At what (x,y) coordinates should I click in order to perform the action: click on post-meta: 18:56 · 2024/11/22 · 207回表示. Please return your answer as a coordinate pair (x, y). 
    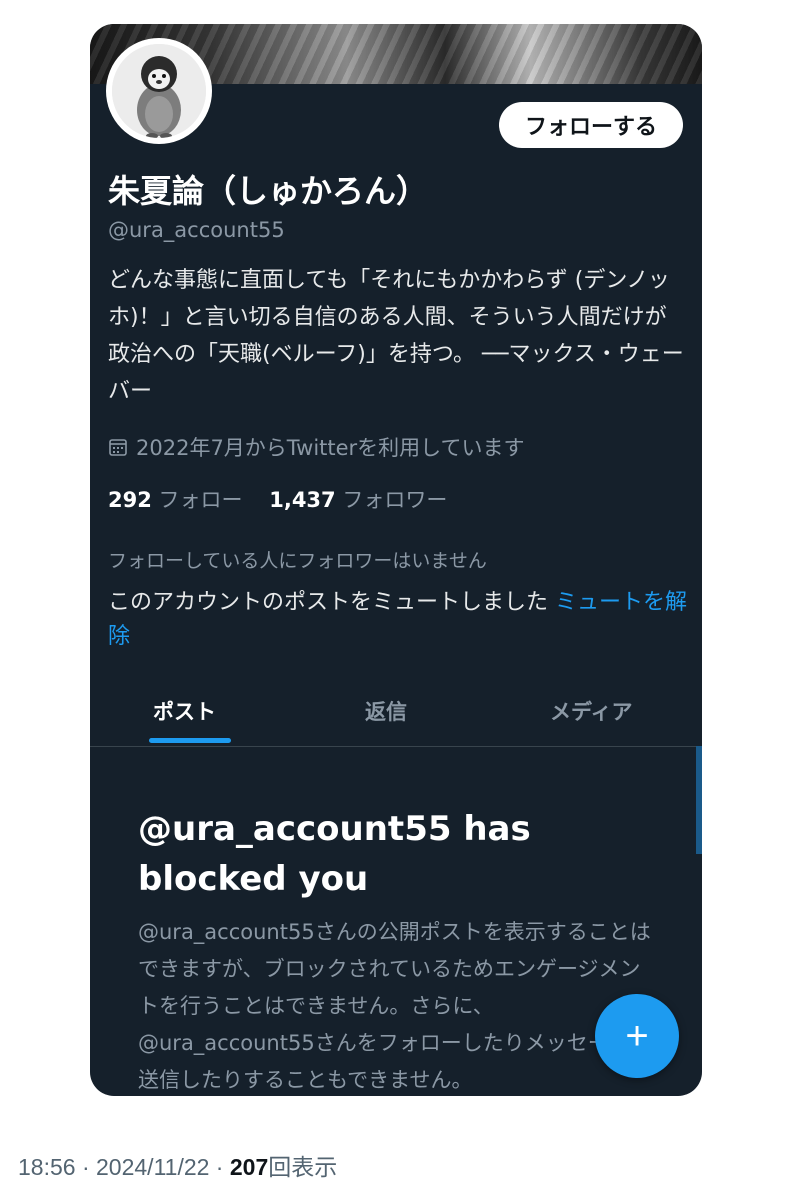
    Looking at the image, I should click on (178, 1167).